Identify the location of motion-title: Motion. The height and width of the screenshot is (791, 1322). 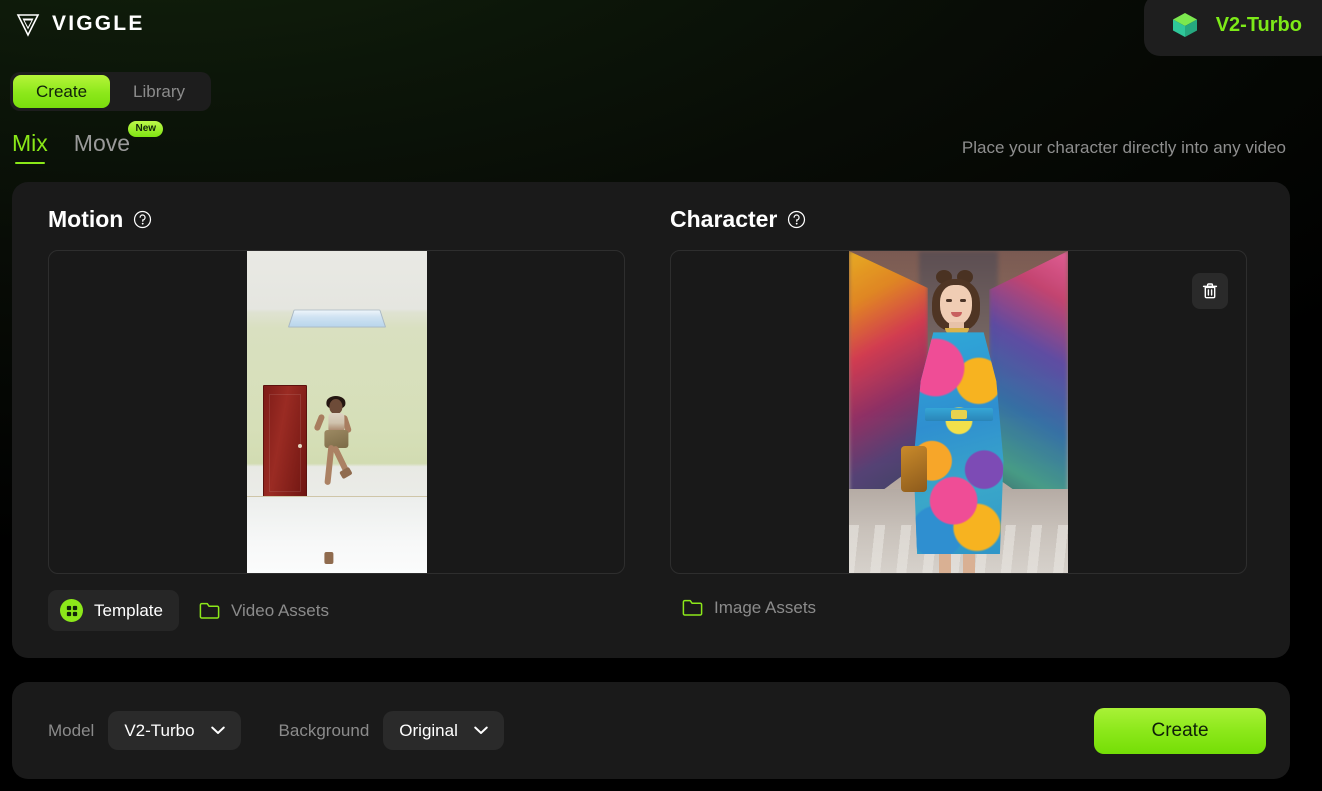
(86, 219).